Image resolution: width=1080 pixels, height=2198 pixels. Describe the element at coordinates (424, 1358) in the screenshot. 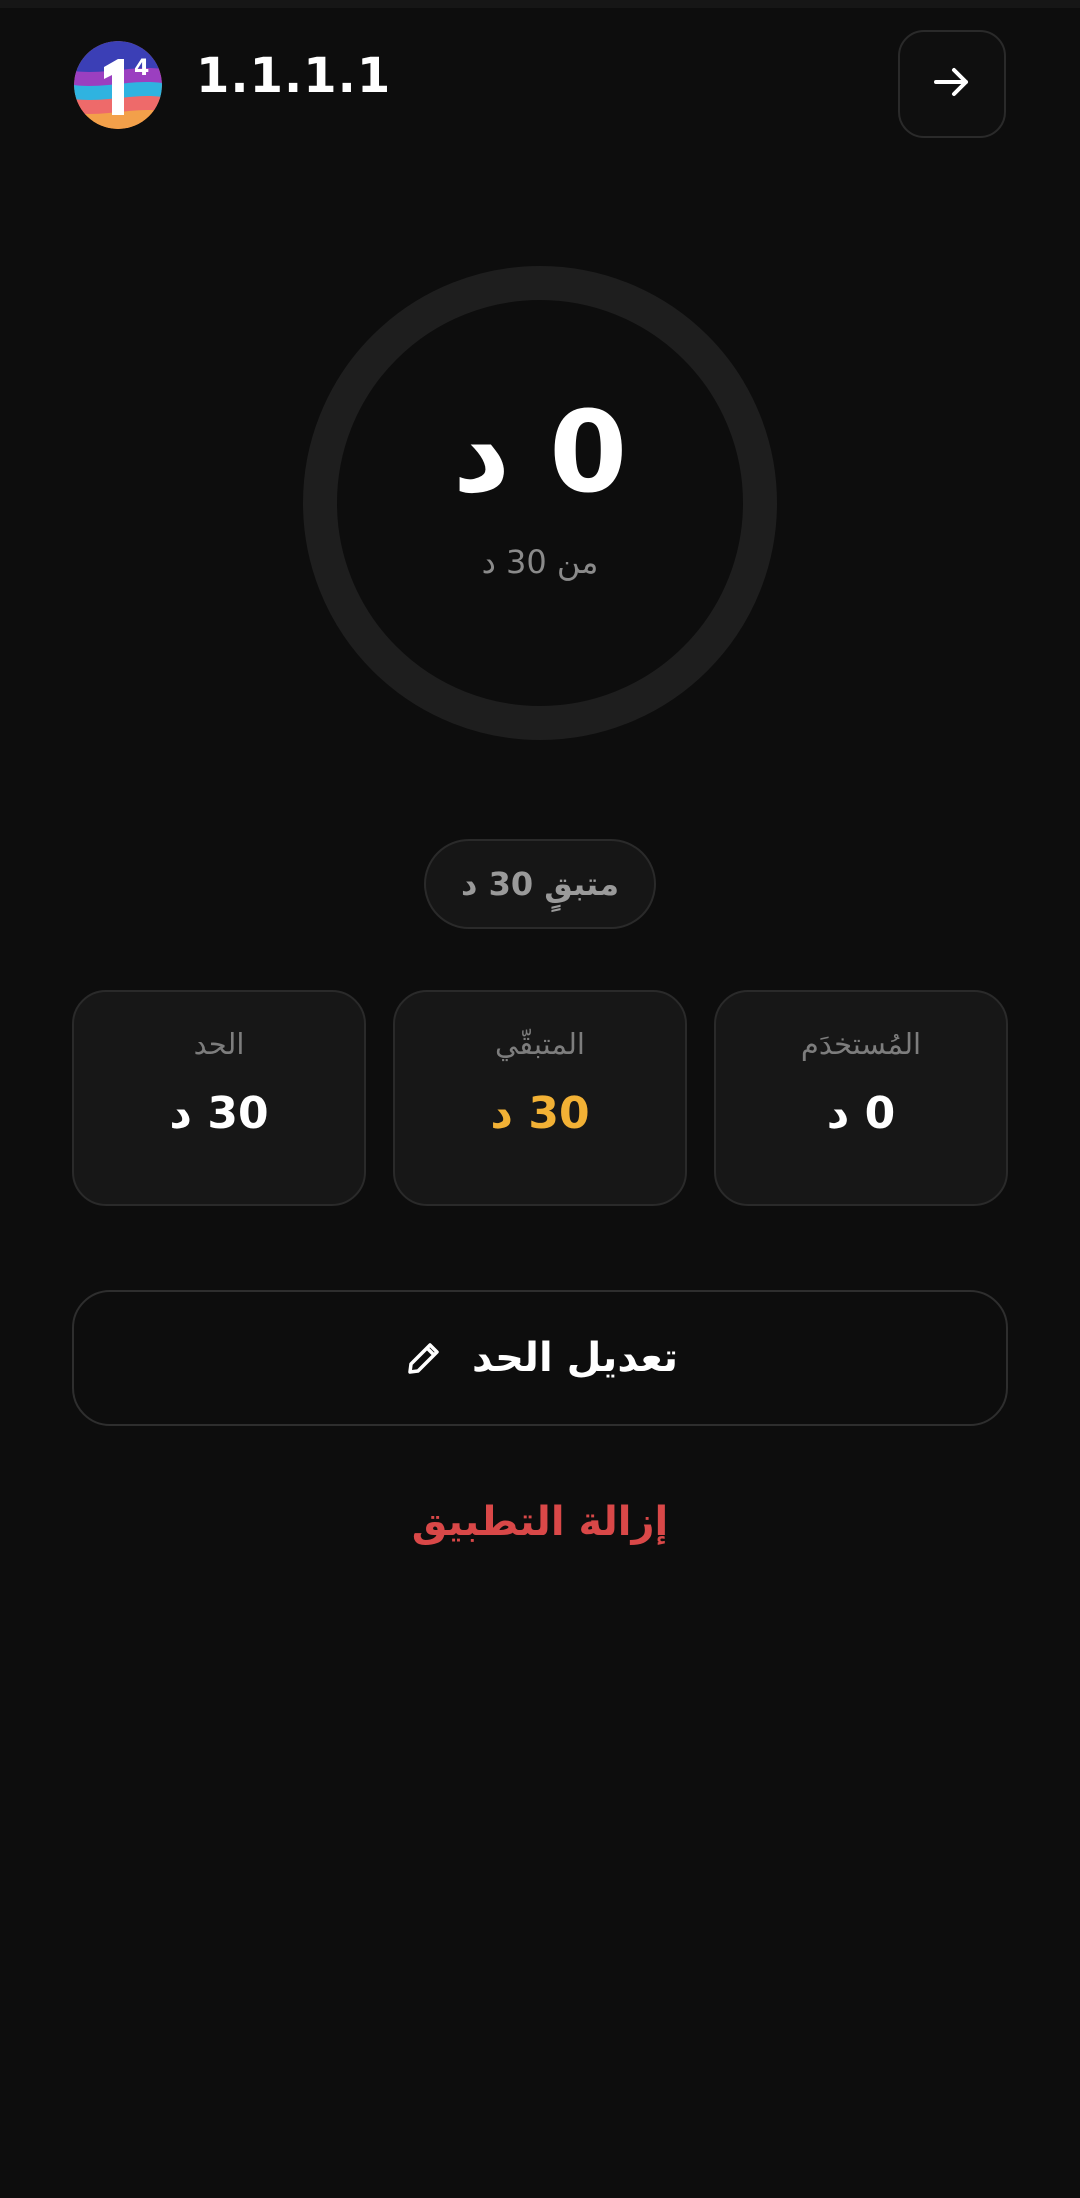

I see `pencil-icon` at that location.